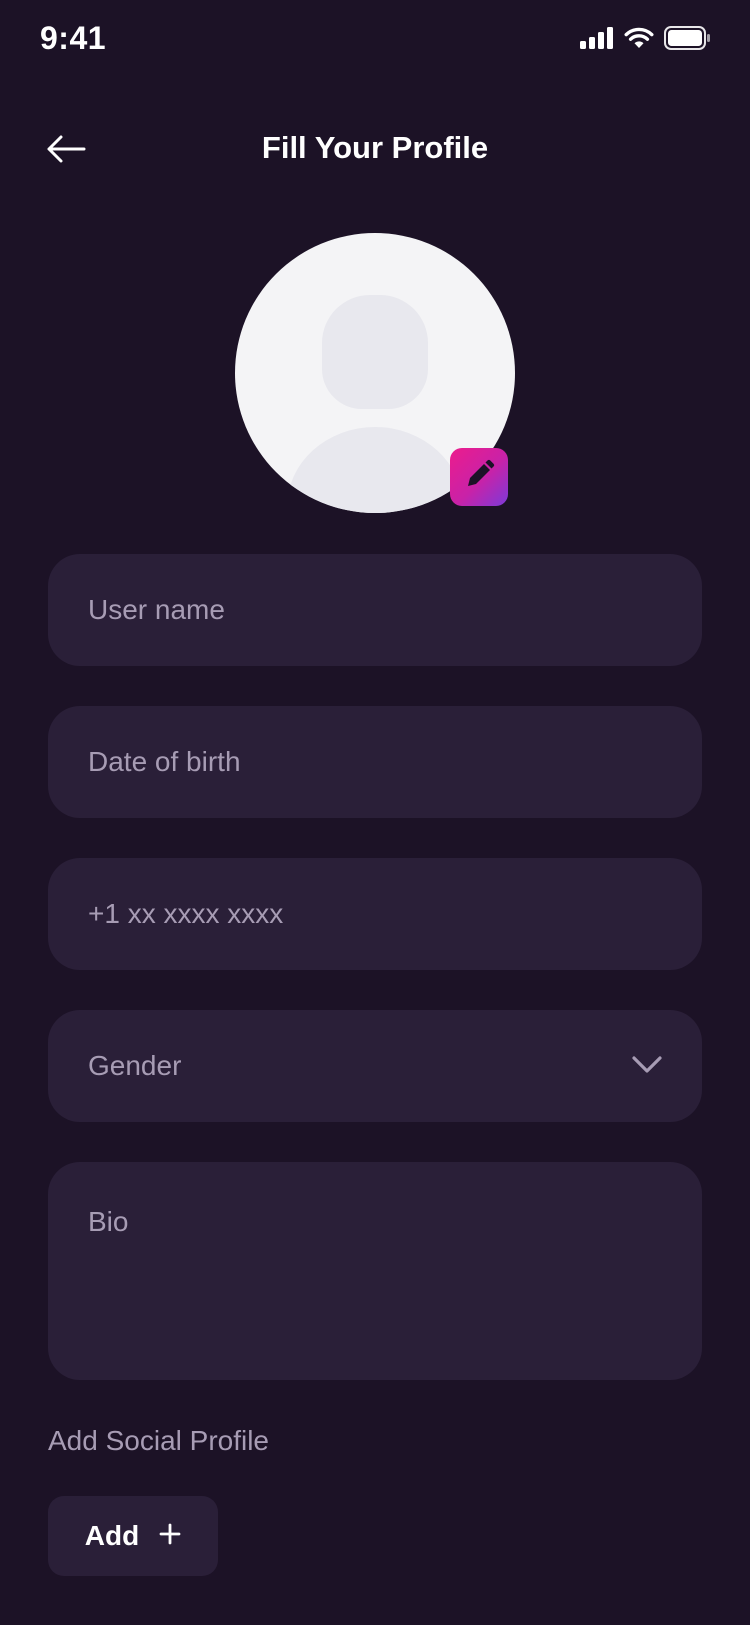 This screenshot has height=1625, width=750. Describe the element at coordinates (597, 40) in the screenshot. I see `cellular-signal-icon` at that location.